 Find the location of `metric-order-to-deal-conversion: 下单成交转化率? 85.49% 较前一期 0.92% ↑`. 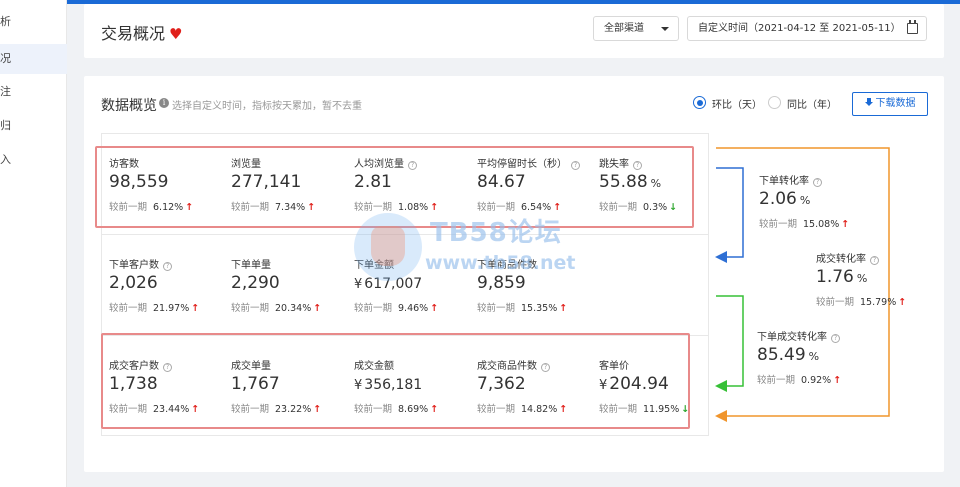

metric-order-to-deal-conversion: 下单成交转化率? 85.49% 较前一期 0.92% ↑ is located at coordinates (818, 358).